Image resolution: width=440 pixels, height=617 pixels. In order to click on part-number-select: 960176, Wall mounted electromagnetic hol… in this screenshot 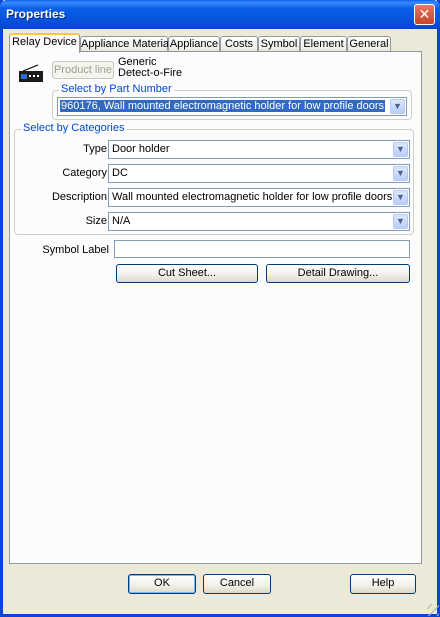, I will do `click(232, 106)`.